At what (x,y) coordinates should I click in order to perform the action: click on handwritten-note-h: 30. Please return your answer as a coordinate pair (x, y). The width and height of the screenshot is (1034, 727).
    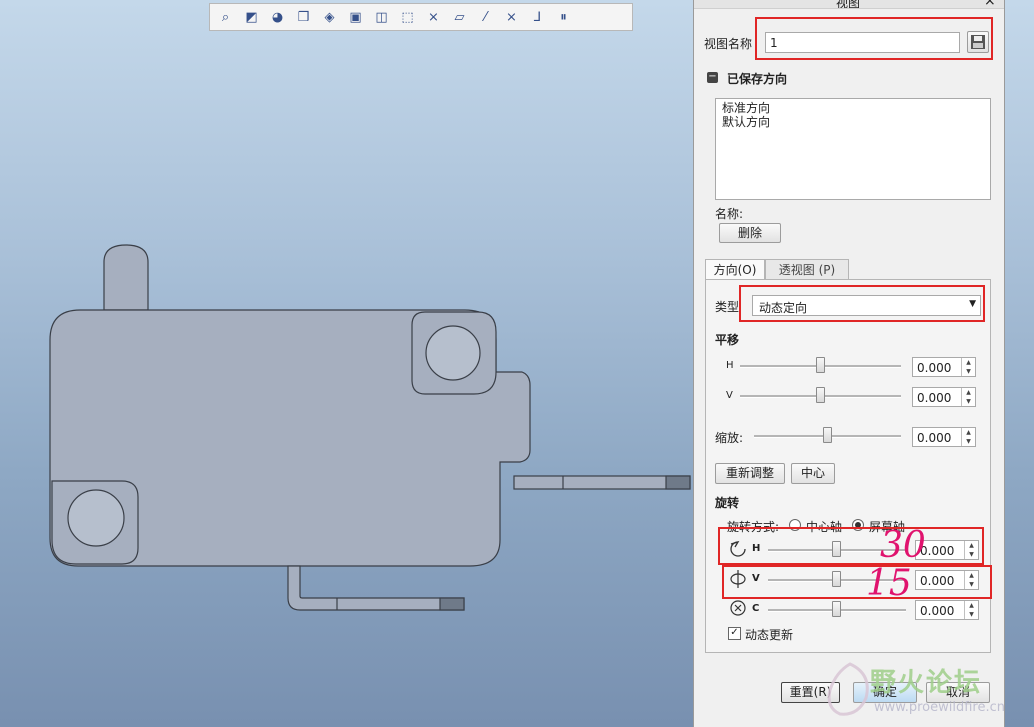
    Looking at the image, I should click on (903, 545).